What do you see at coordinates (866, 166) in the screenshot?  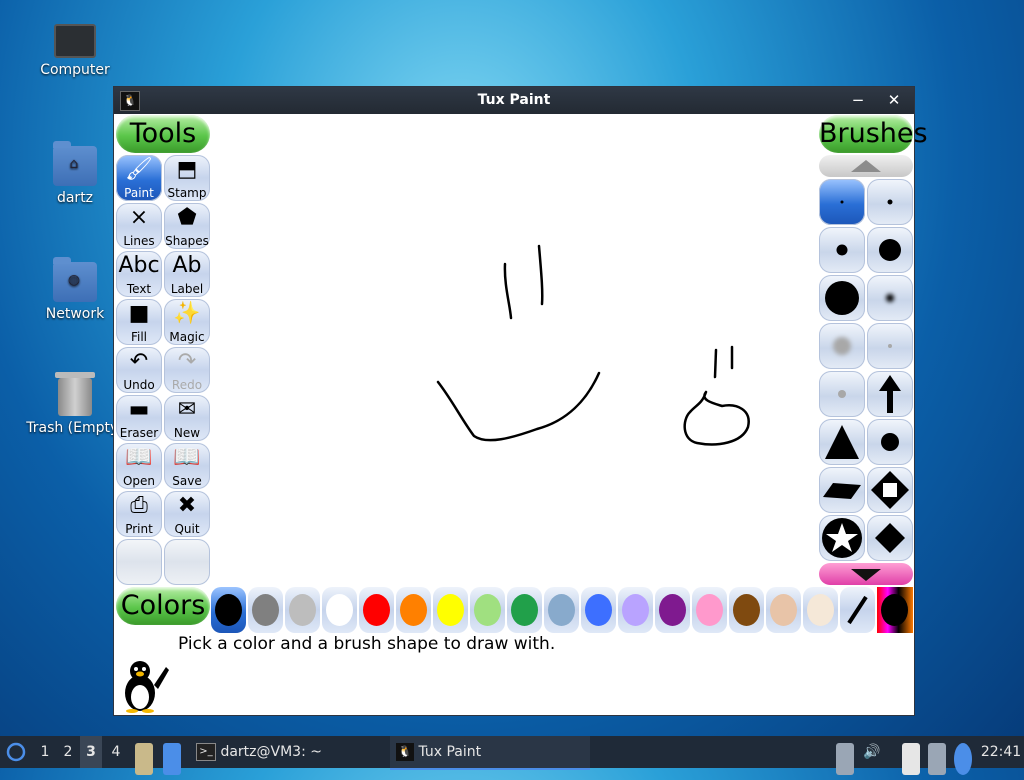 I see `brushes-scroll-up-button` at bounding box center [866, 166].